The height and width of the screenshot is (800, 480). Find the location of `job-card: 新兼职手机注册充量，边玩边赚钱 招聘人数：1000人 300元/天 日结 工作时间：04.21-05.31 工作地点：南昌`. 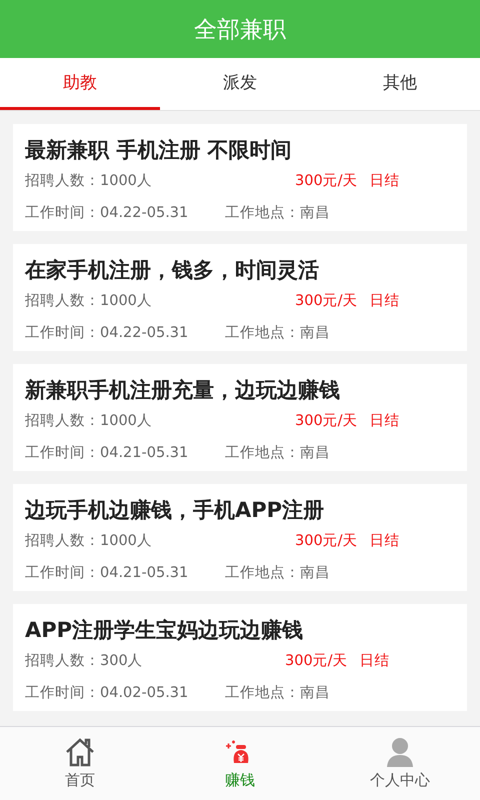

job-card: 新兼职手机注册充量，边玩边赚钱 招聘人数：1000人 300元/天 日结 工作时间：04.21-05.31 工作地点：南昌 is located at coordinates (240, 417).